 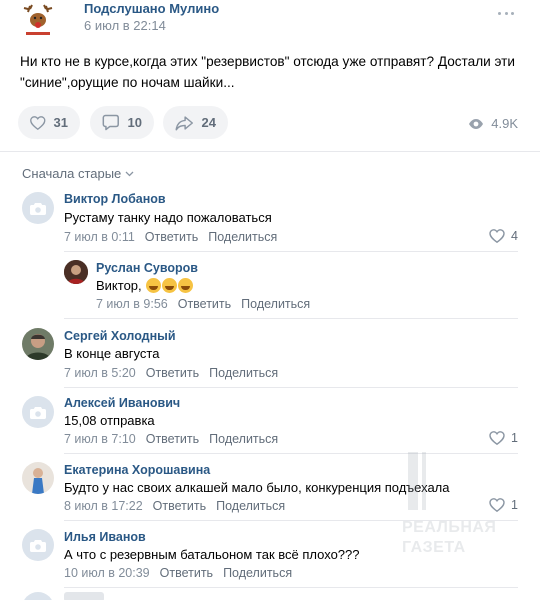 What do you see at coordinates (109, 420) in the screenshot?
I see `comment-text: 15,08 отправка` at bounding box center [109, 420].